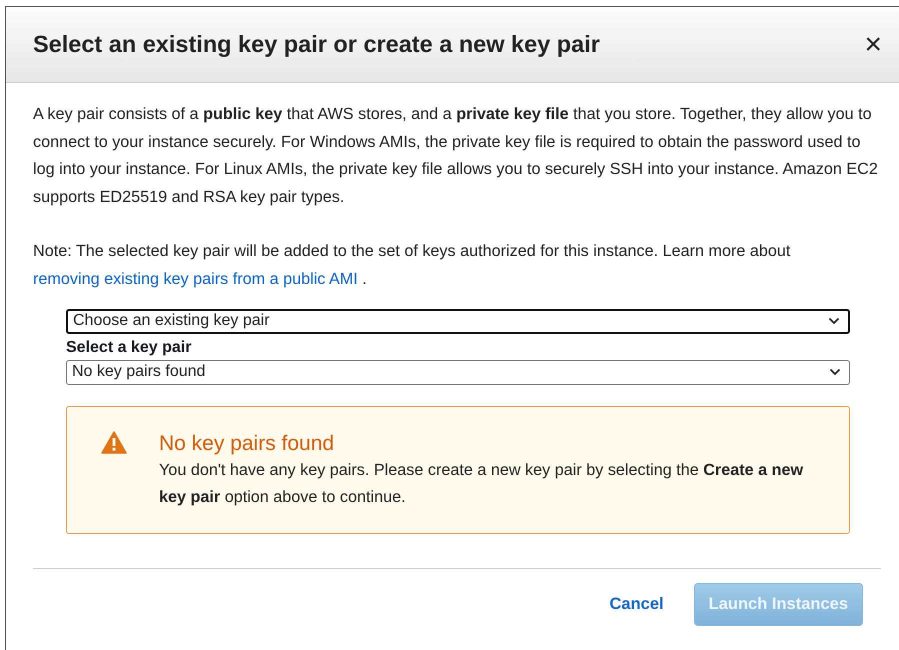  I want to click on key-pair-mode-dropdown: Choose an existing key pair, so click(458, 321).